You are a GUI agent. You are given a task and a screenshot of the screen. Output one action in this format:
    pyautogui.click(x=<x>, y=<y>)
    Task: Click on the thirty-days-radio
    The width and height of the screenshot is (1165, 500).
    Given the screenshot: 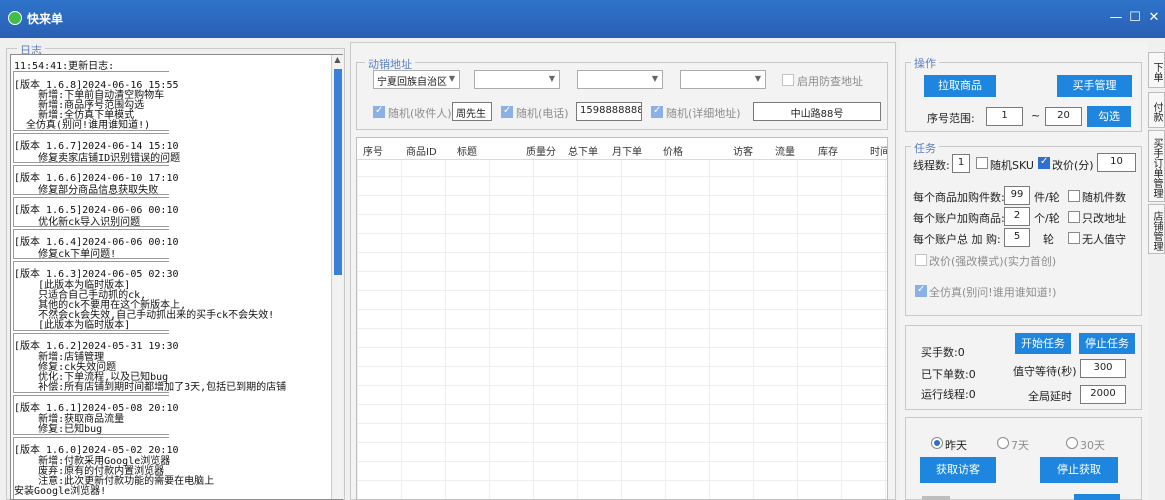 What is the action you would take?
    pyautogui.click(x=1072, y=443)
    